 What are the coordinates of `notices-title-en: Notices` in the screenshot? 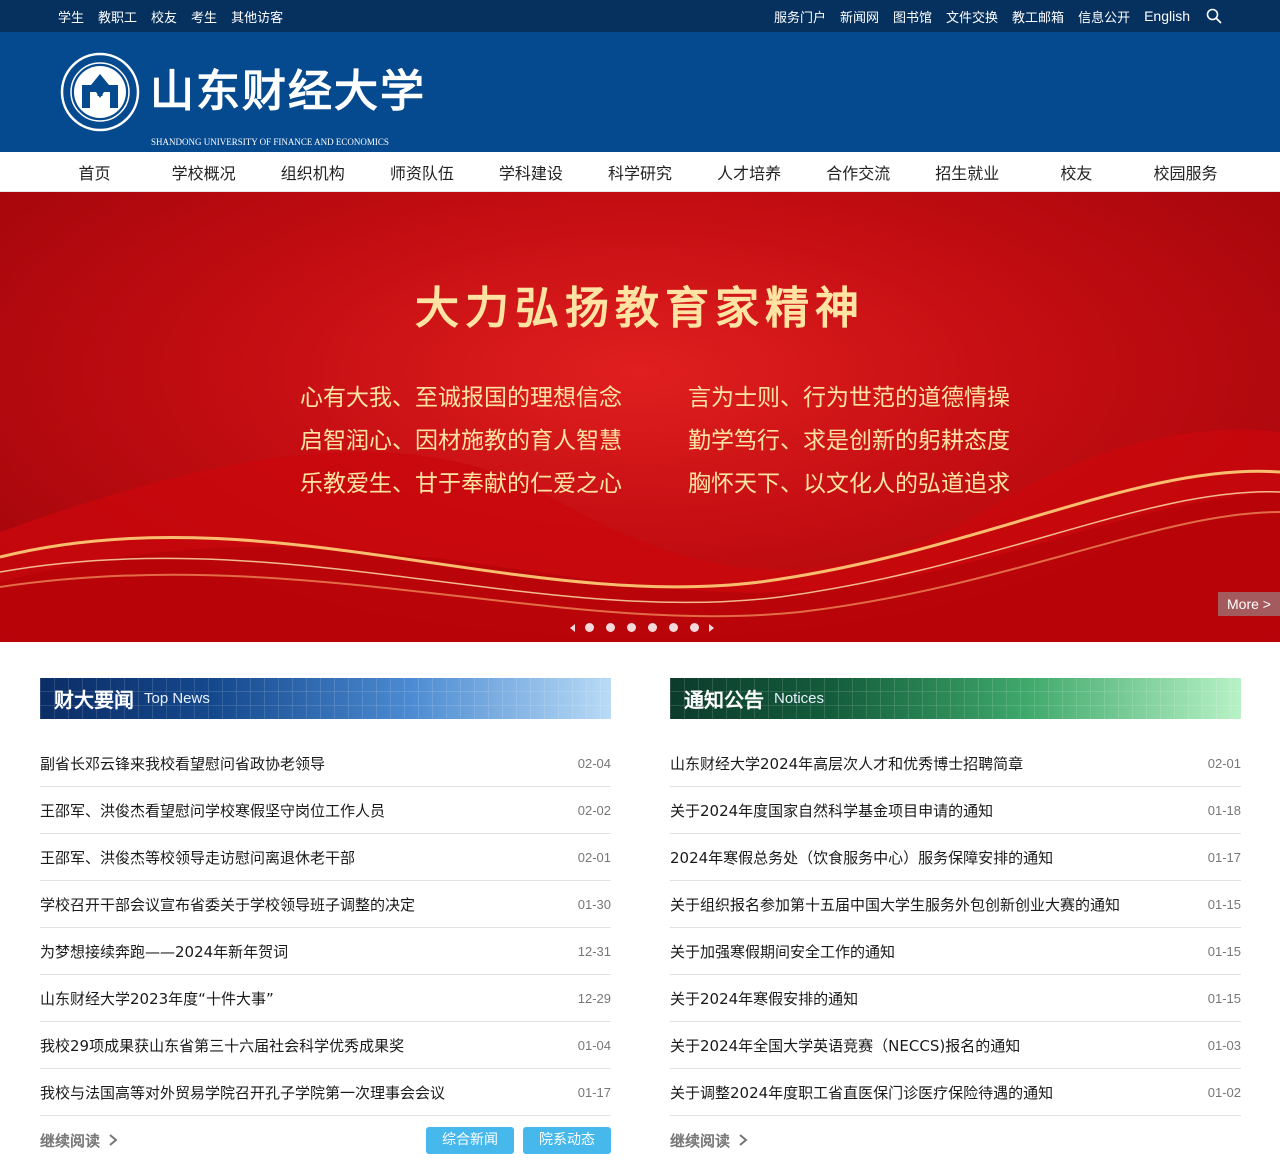 It's located at (799, 698).